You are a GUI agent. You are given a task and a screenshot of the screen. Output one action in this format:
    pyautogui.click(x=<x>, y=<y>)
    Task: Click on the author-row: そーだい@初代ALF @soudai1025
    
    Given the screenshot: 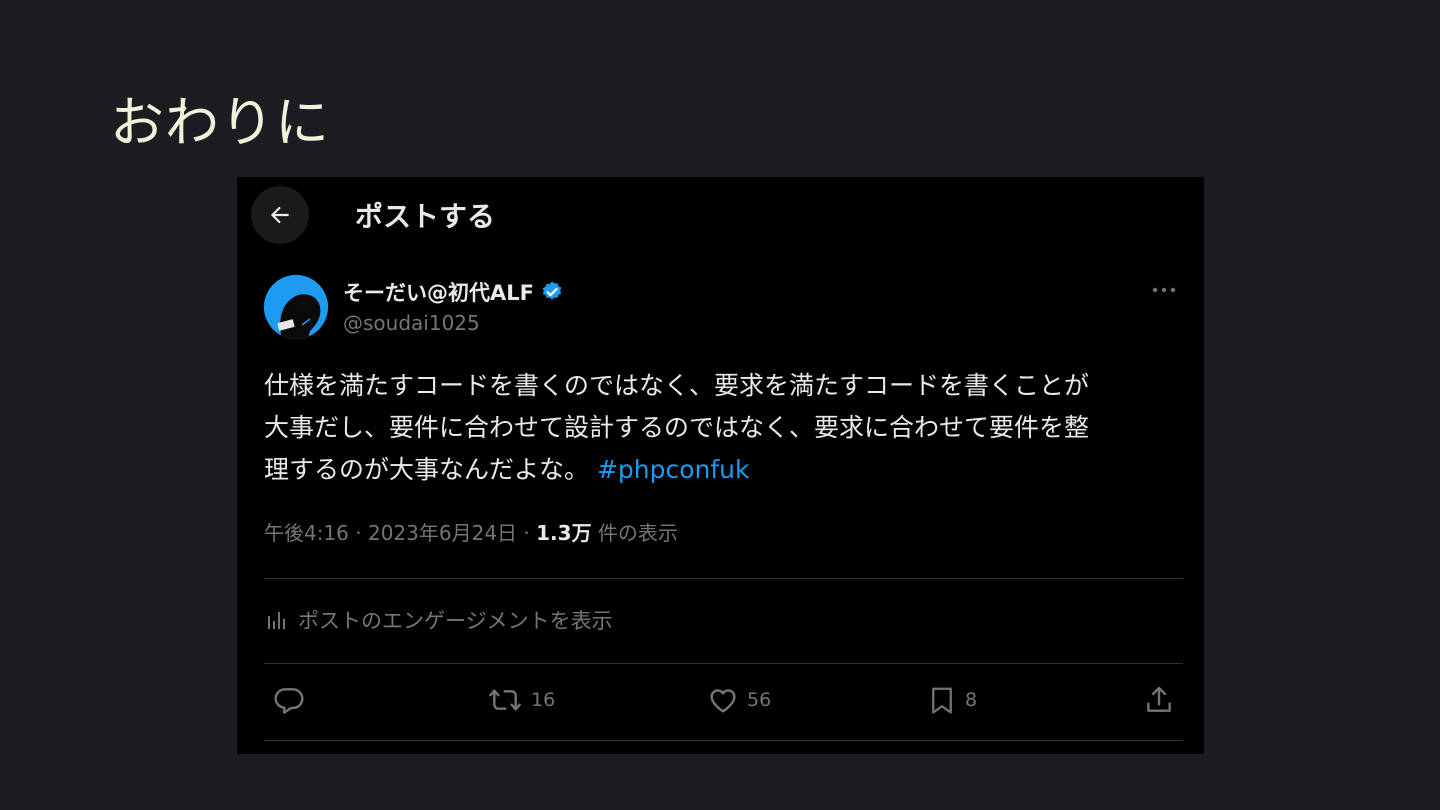 What is the action you would take?
    pyautogui.click(x=723, y=308)
    